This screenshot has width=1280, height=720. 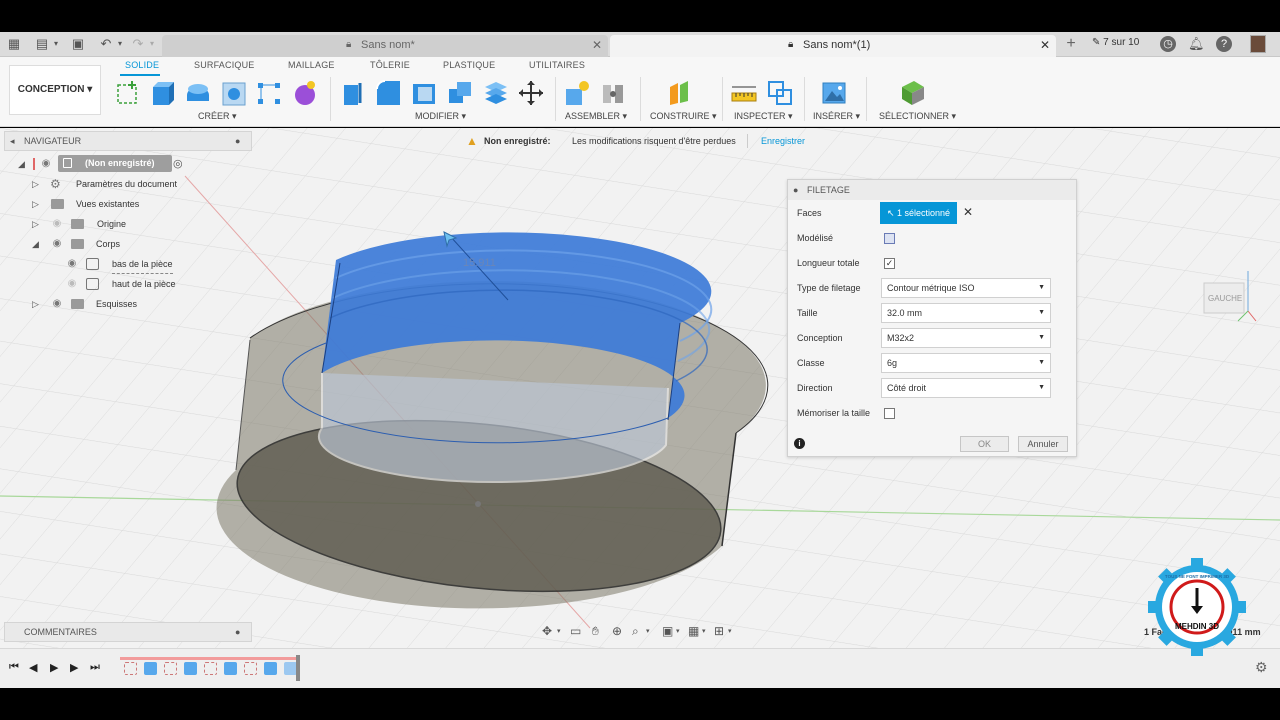 What do you see at coordinates (596, 116) in the screenshot?
I see `group-assembler: ASSEMBLER ▾` at bounding box center [596, 116].